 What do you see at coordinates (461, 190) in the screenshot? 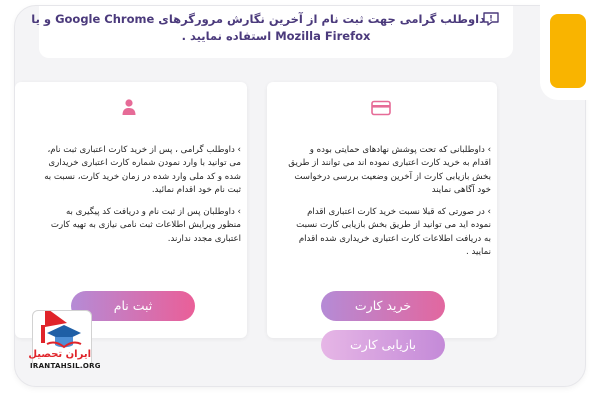
I see `text-line: خود آگاهی نمایند` at bounding box center [461, 190].